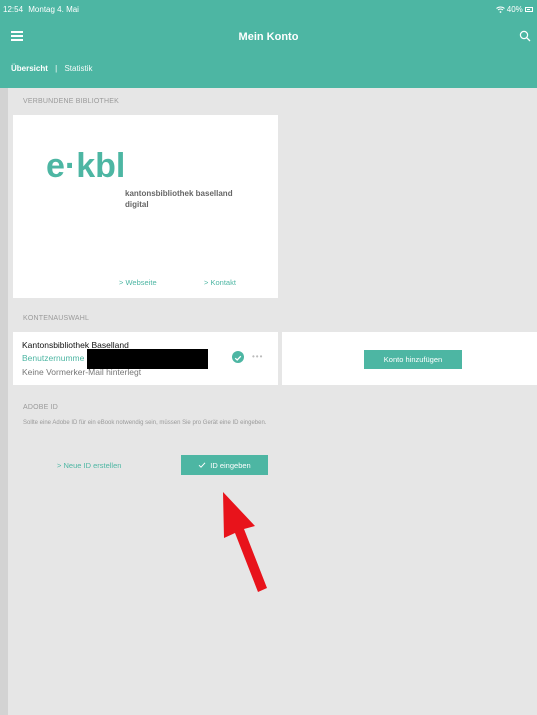 The width and height of the screenshot is (537, 715). I want to click on section-label-adobe: ADOBE ID, so click(41, 407).